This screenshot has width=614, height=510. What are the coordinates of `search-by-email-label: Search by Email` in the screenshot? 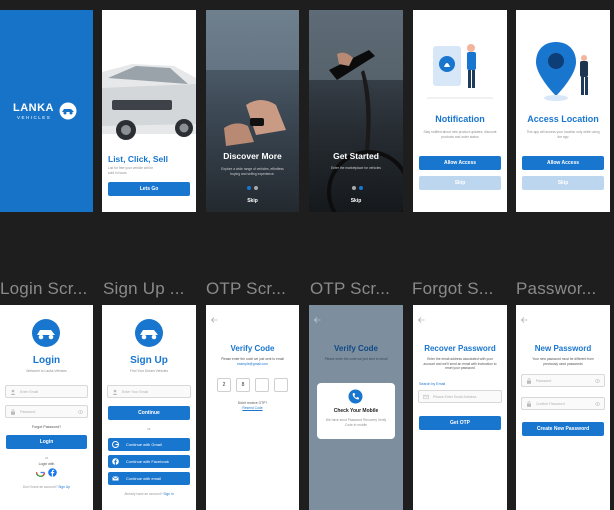 It's located at (432, 384).